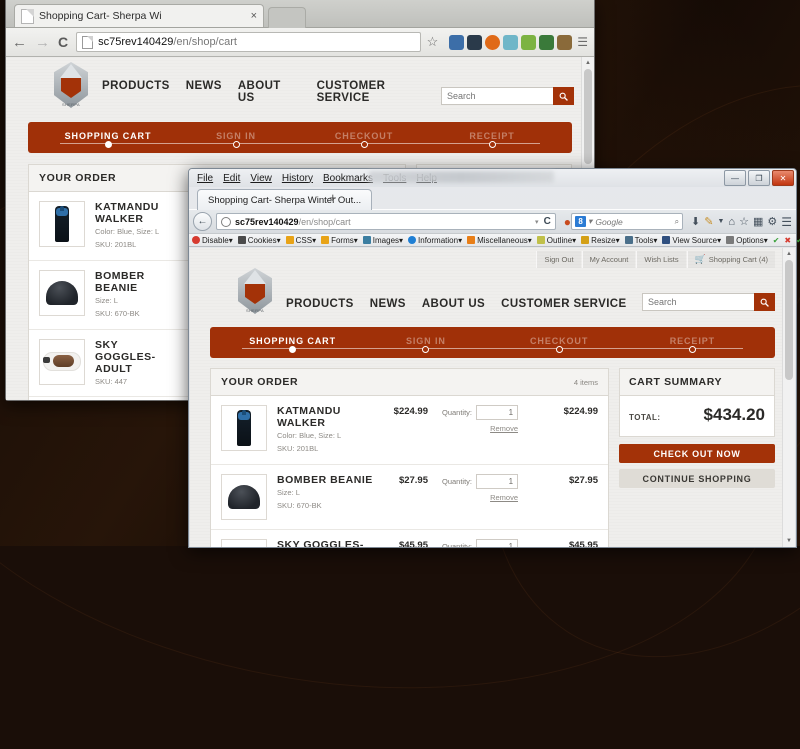 The width and height of the screenshot is (800, 749). I want to click on firefox-address-bar: sc75rev140429/en/shop/cart ▾ C, so click(386, 221).